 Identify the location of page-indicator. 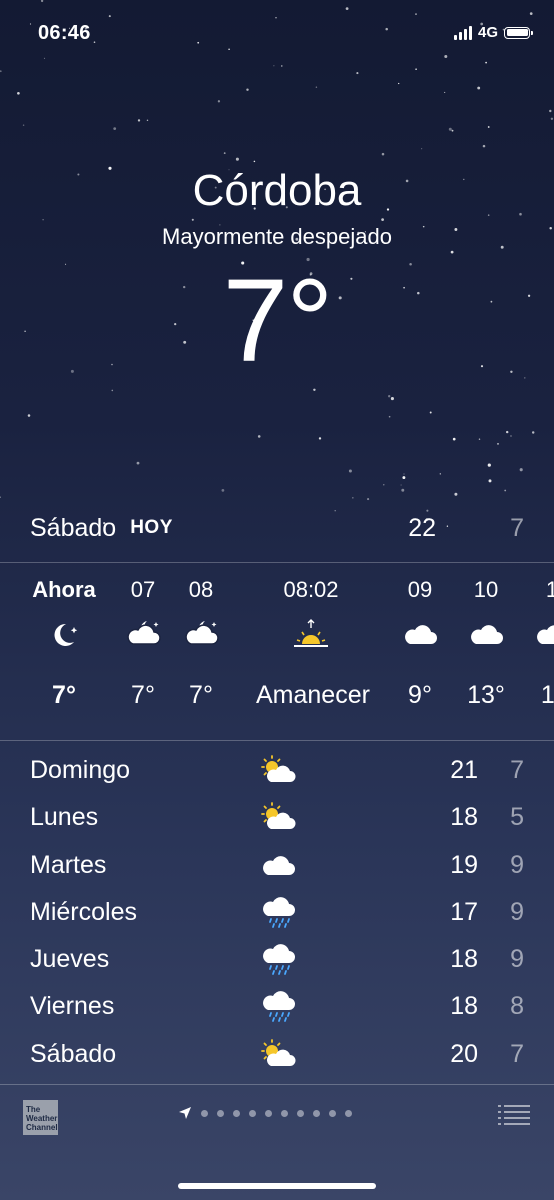
(265, 1113).